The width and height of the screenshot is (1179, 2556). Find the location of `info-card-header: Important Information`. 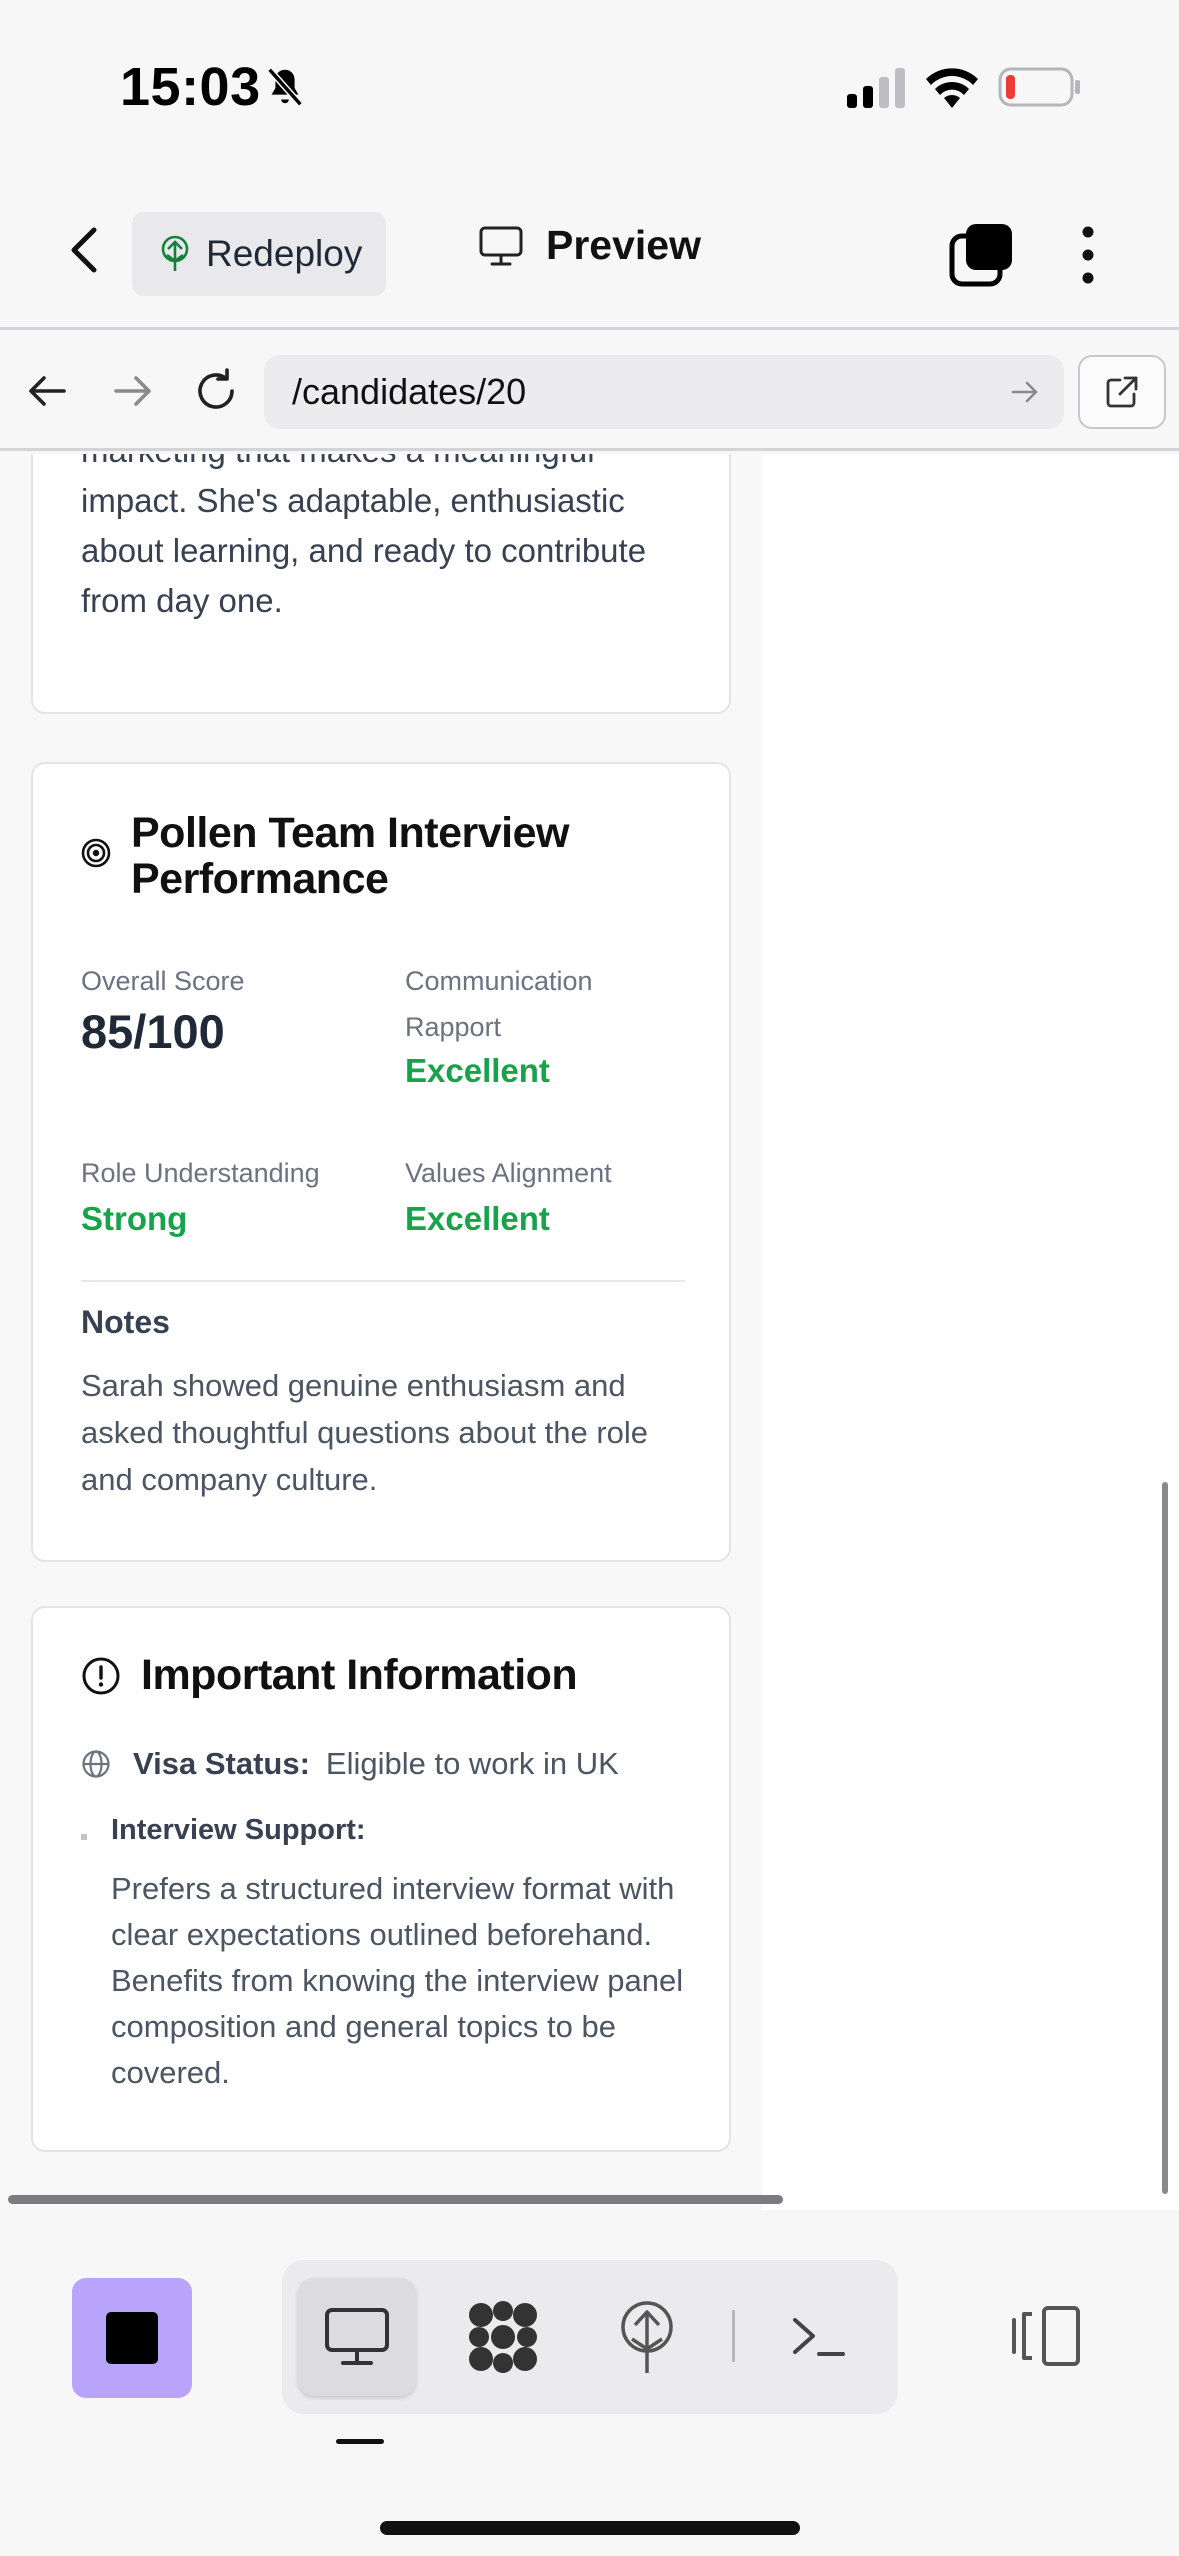

info-card-header: Important Information is located at coordinates (329, 1675).